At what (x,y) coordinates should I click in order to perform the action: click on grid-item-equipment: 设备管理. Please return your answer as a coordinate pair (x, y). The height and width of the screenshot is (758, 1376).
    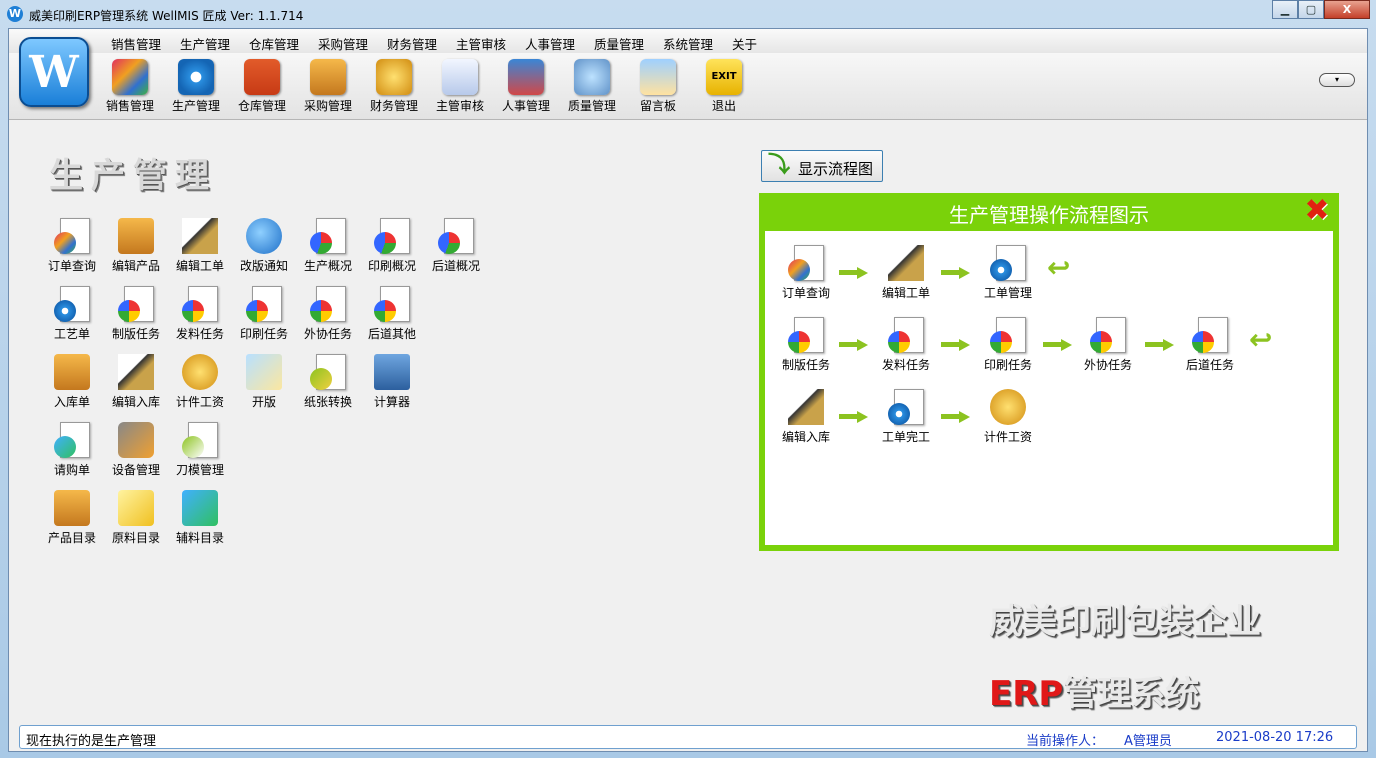
    Looking at the image, I should click on (136, 452).